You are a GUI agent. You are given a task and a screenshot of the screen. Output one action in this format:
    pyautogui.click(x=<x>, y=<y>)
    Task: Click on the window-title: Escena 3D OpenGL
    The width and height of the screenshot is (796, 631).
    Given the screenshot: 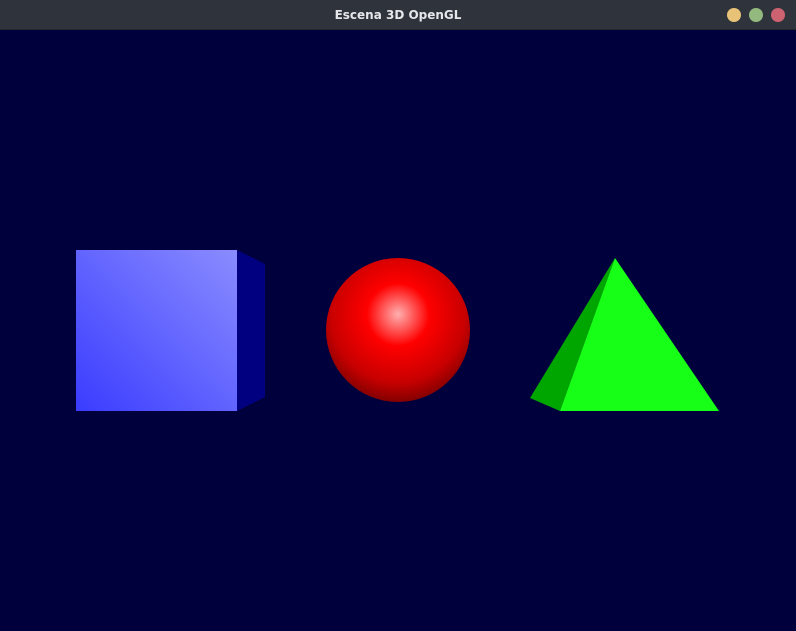 What is the action you would take?
    pyautogui.click(x=398, y=15)
    